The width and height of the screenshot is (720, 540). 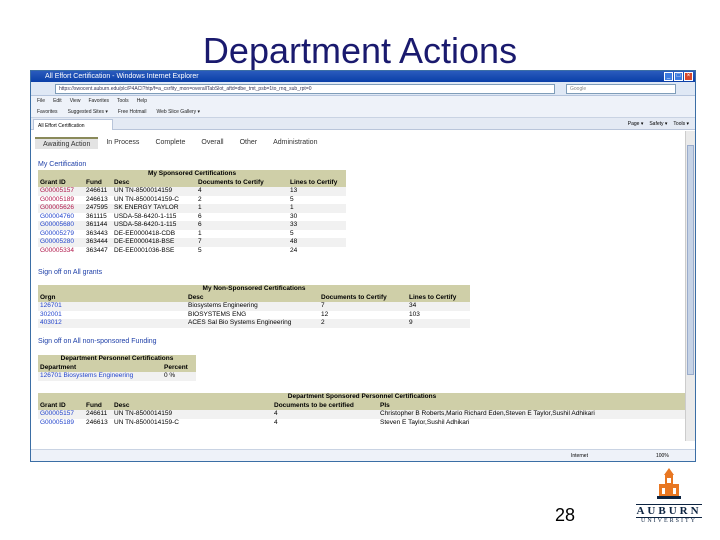 What do you see at coordinates (565, 515) in the screenshot?
I see `slide-number: 28` at bounding box center [565, 515].